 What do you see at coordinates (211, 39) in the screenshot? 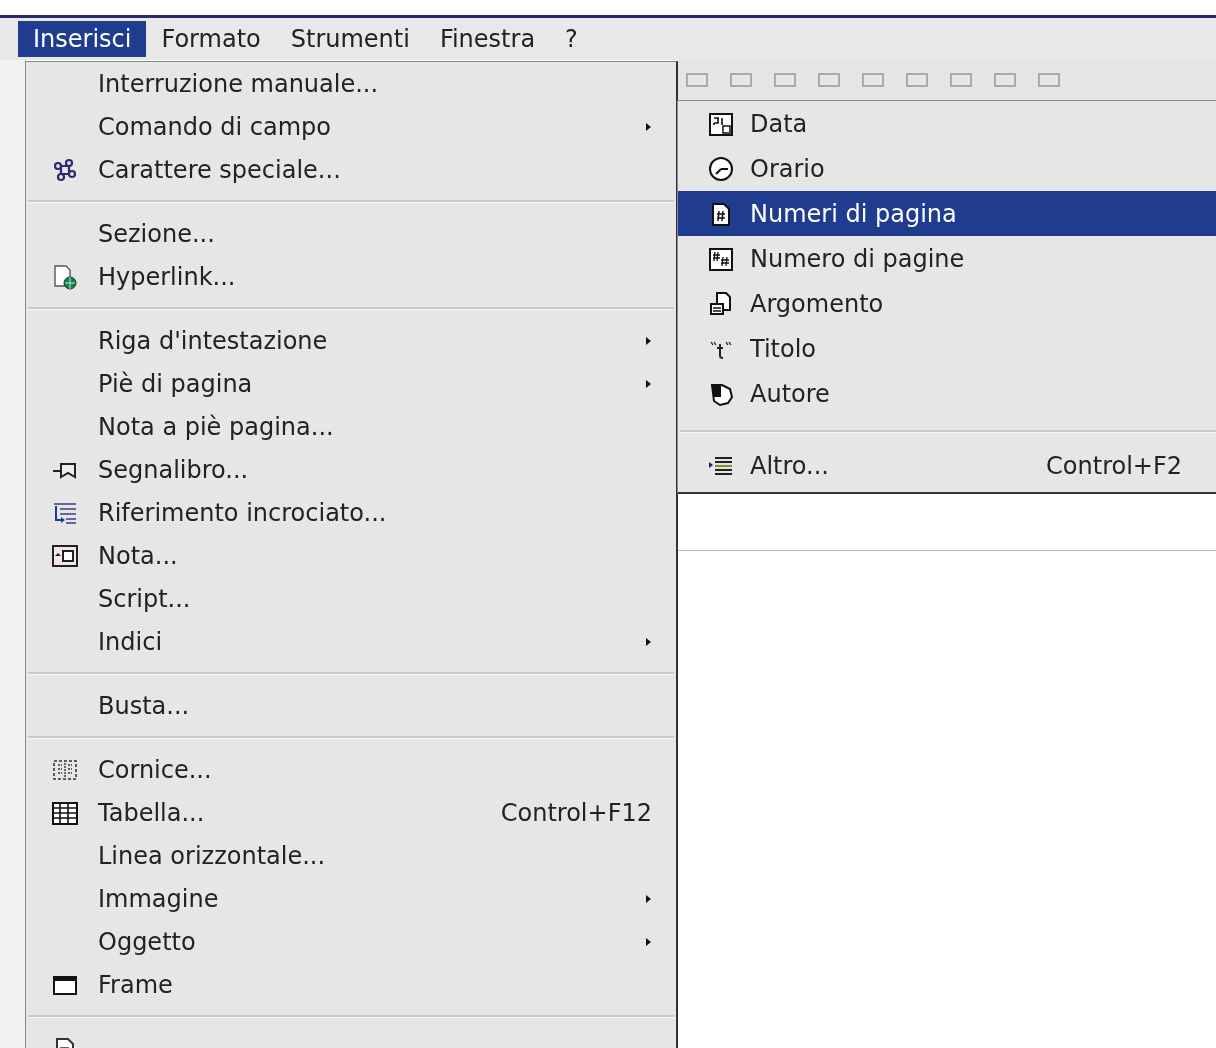
I see `menu-title: Formato` at bounding box center [211, 39].